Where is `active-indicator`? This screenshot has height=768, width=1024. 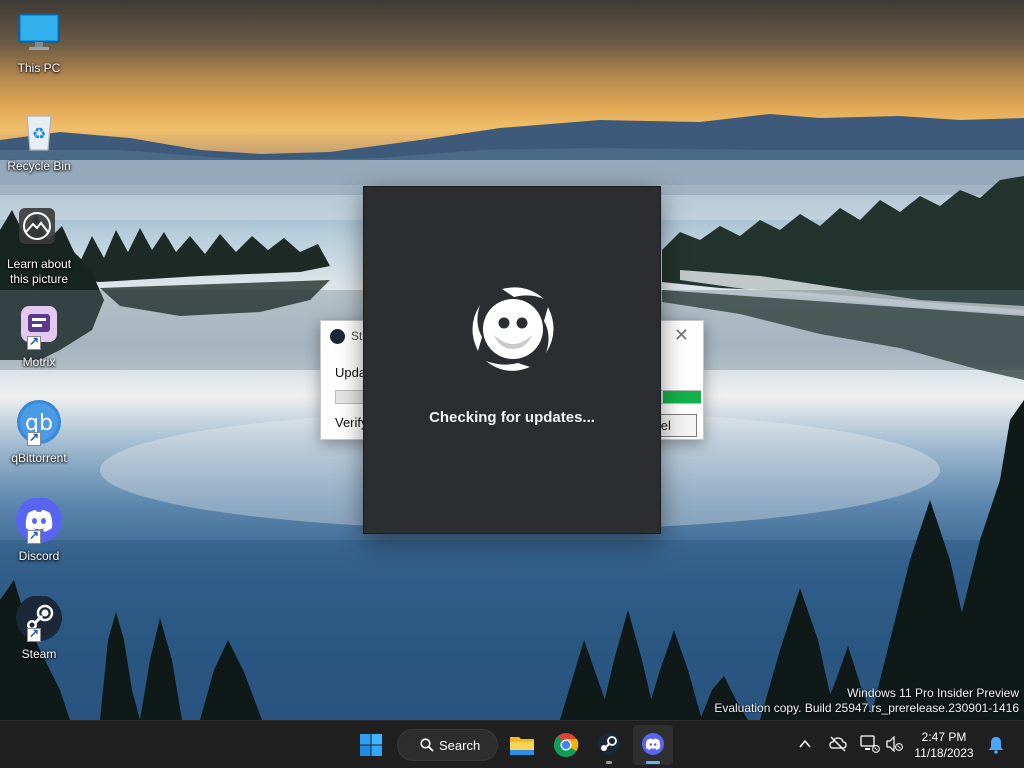
active-indicator is located at coordinates (653, 762).